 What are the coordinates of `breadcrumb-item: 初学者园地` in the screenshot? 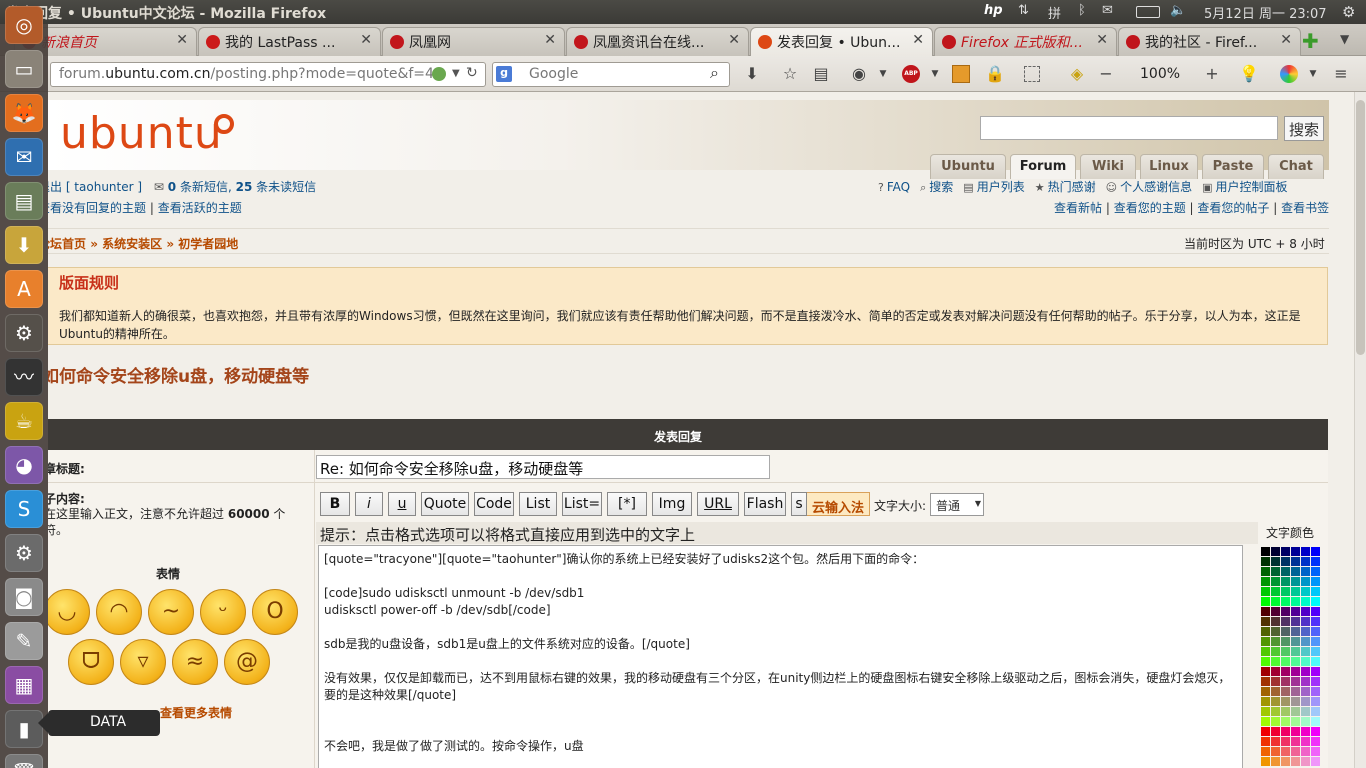 It's located at (208, 244).